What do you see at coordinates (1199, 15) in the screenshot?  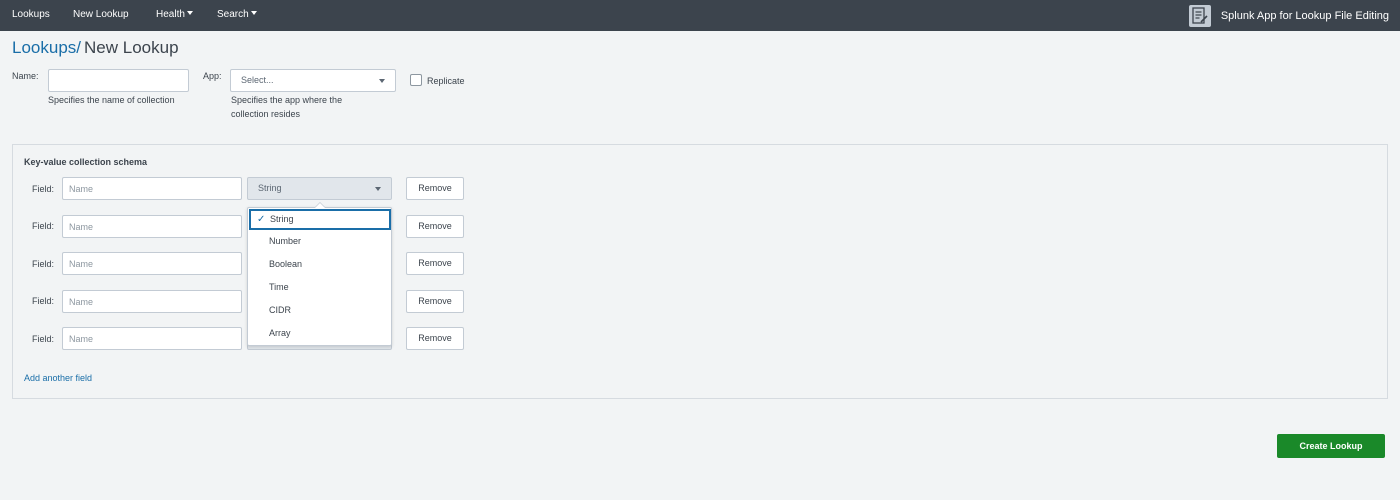 I see `lookup-editor-icon` at bounding box center [1199, 15].